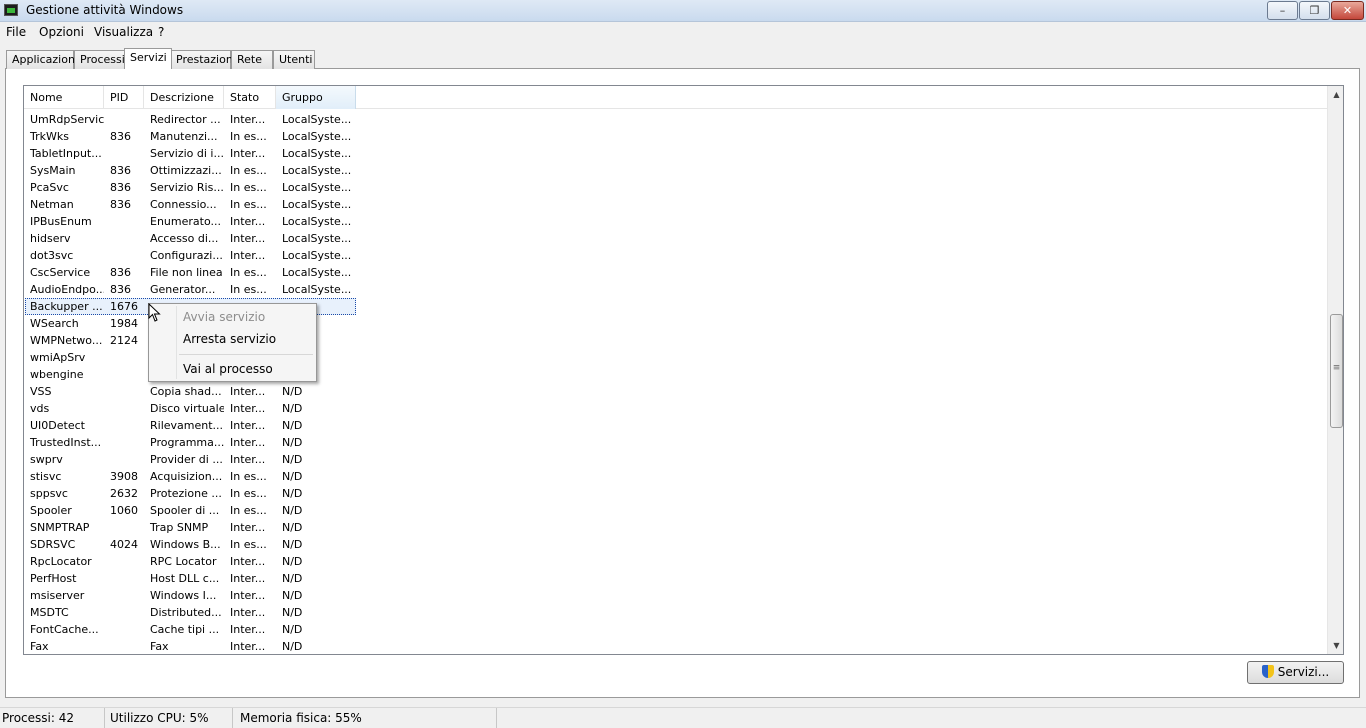 The width and height of the screenshot is (1366, 728). What do you see at coordinates (203, 59) in the screenshot?
I see `tab-prestazioni: Prestazioni` at bounding box center [203, 59].